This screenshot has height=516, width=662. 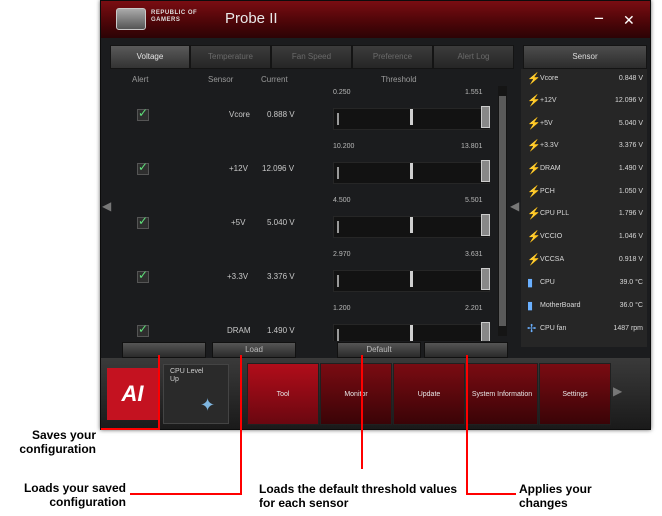 I want to click on sensor-item-value: 39.0 °C, so click(x=631, y=282).